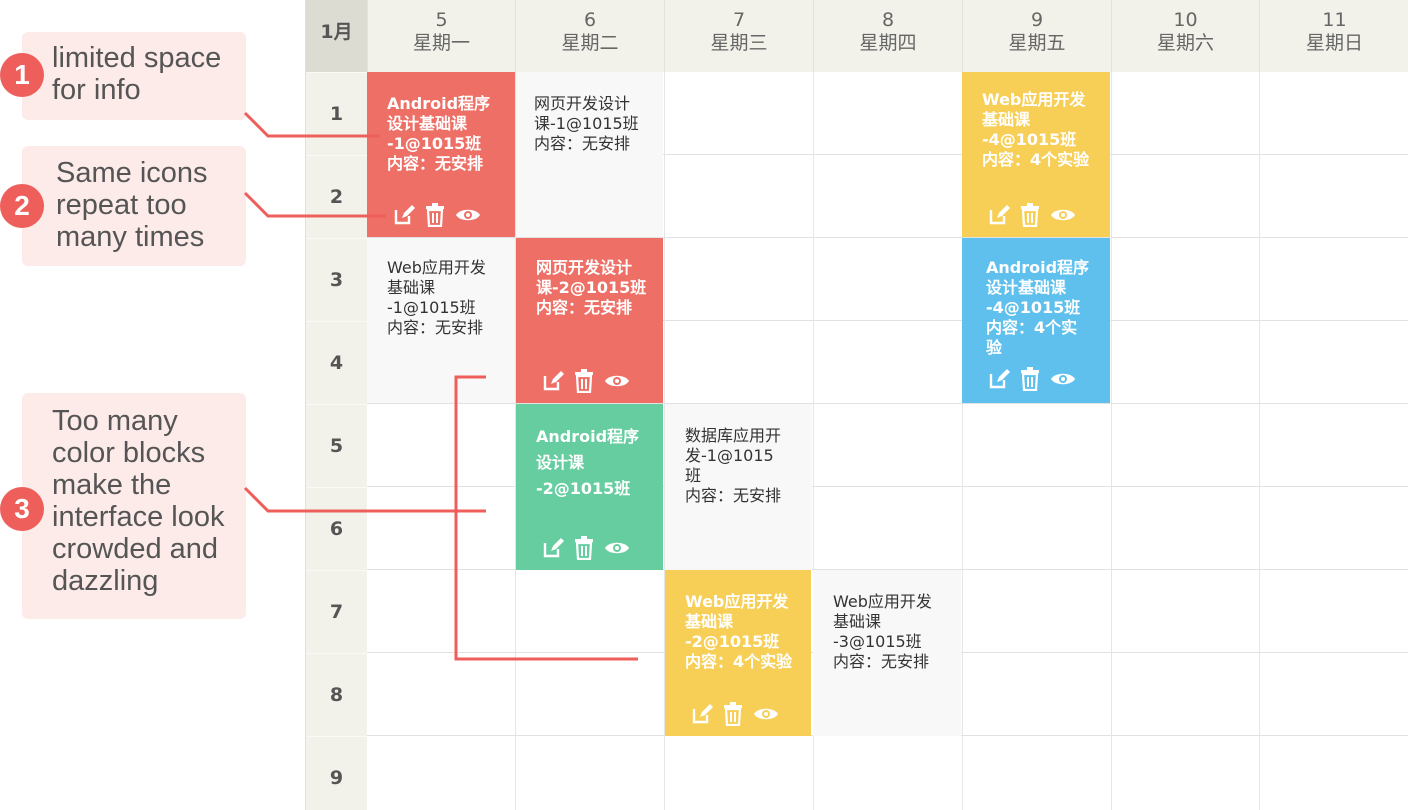 Image resolution: width=1408 pixels, height=810 pixels. What do you see at coordinates (441, 20) in the screenshot?
I see `day-number: 5` at bounding box center [441, 20].